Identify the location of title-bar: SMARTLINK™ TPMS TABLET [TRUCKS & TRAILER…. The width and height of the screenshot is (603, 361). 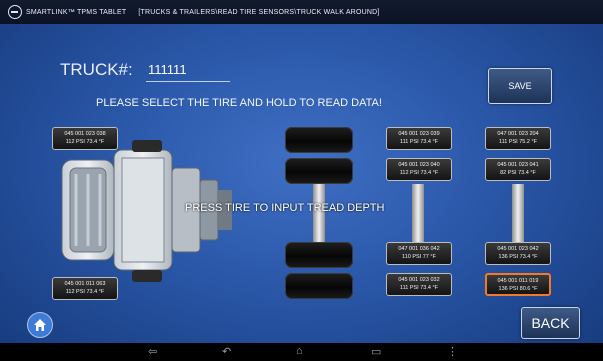
(301, 12).